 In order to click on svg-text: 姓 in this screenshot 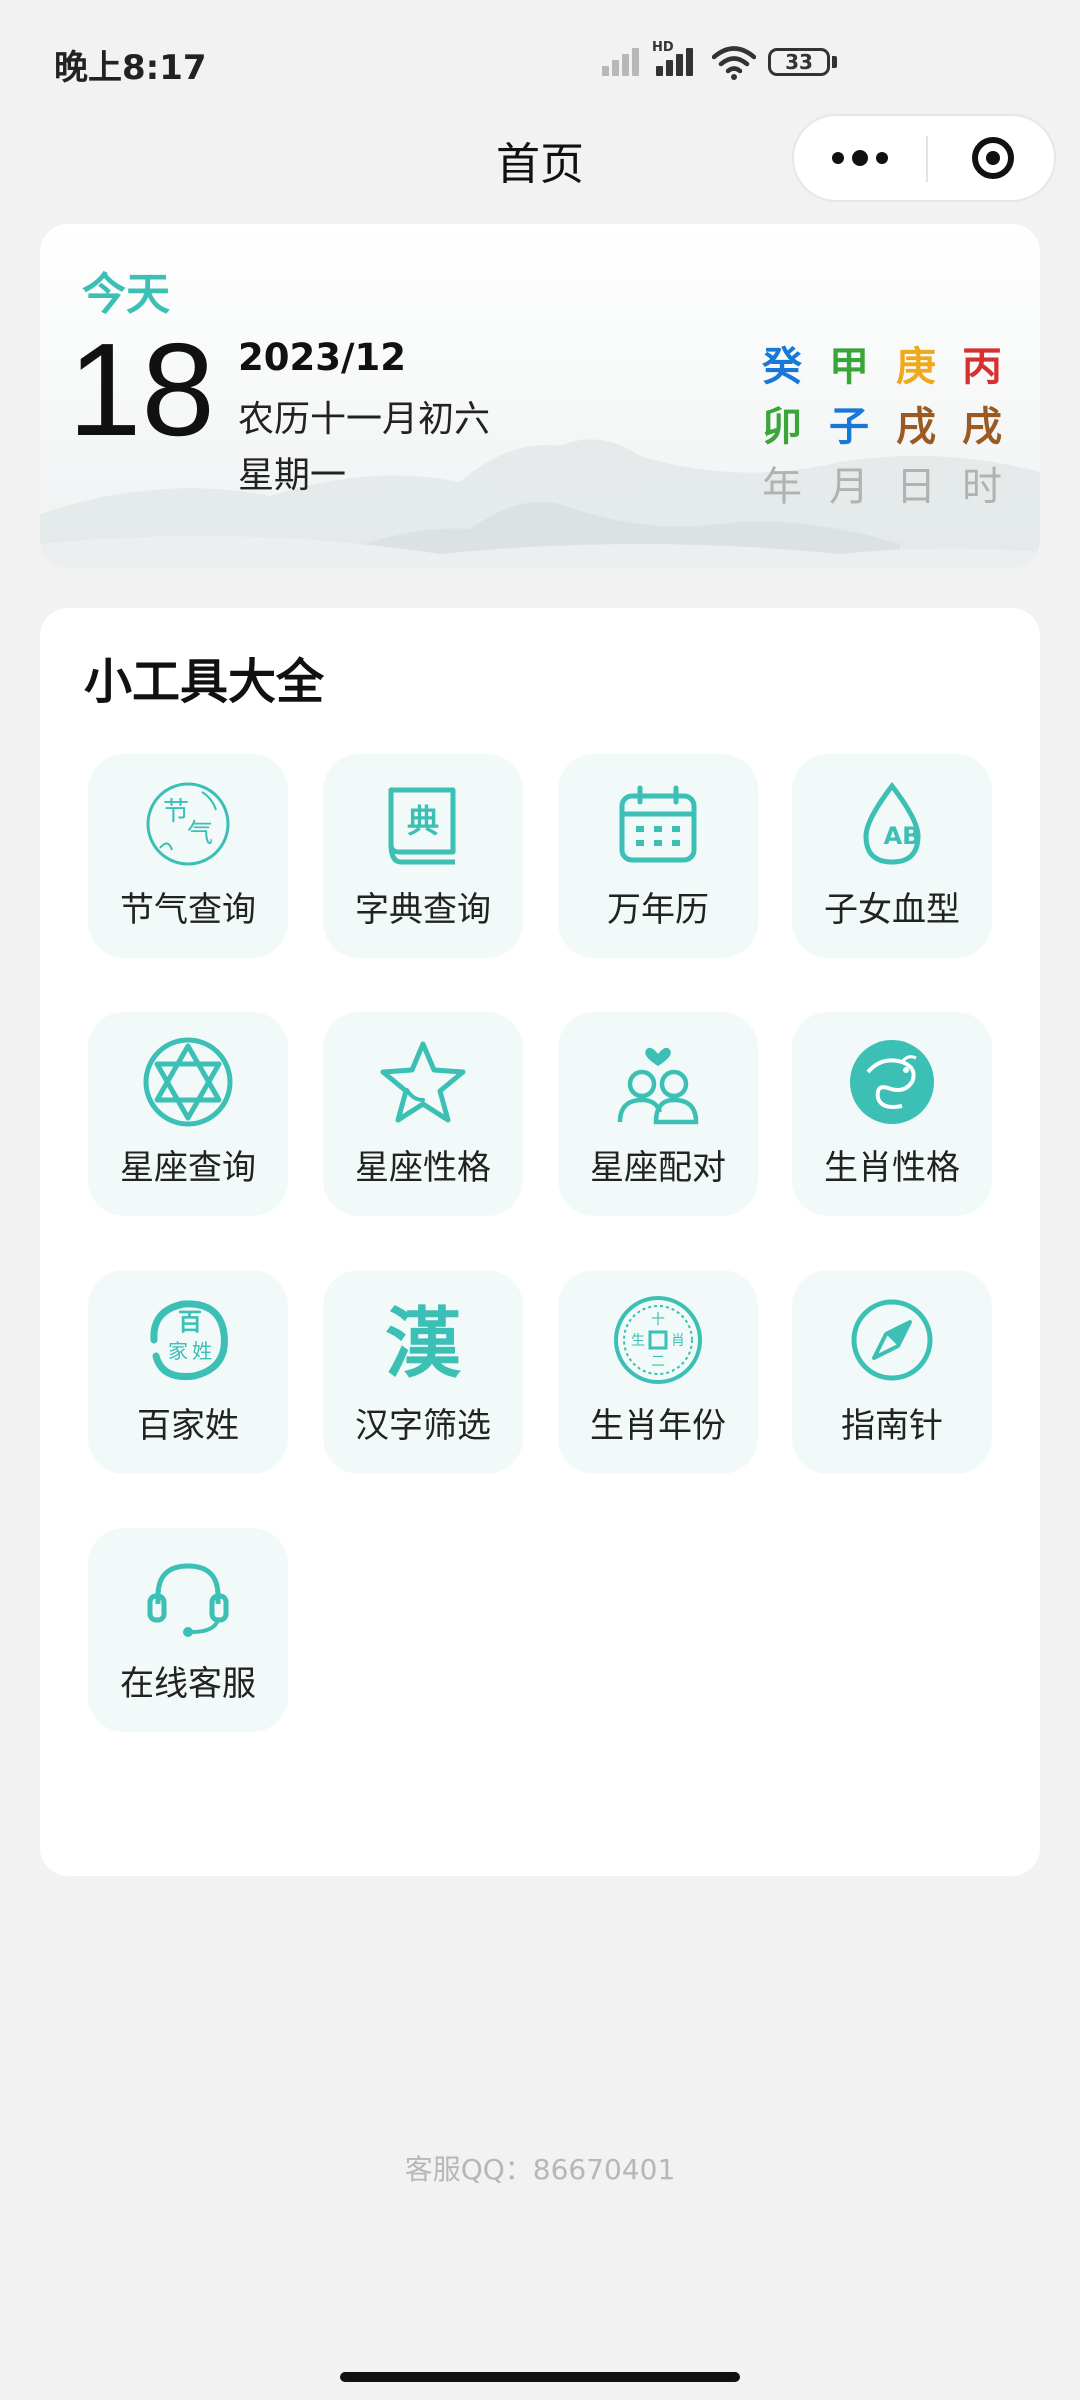, I will do `click(202, 1351)`.